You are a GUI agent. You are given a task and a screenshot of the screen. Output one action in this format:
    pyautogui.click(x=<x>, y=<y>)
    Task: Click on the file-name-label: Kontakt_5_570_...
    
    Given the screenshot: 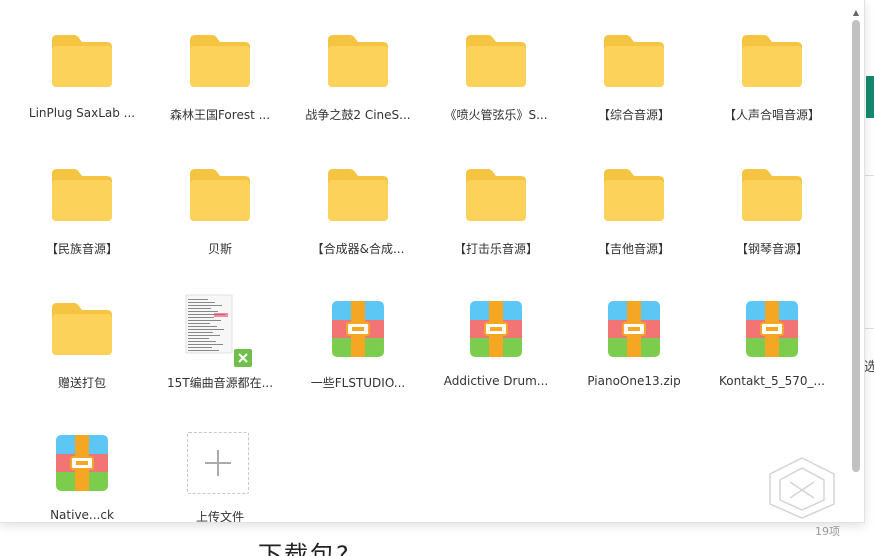 What is the action you would take?
    pyautogui.click(x=772, y=381)
    